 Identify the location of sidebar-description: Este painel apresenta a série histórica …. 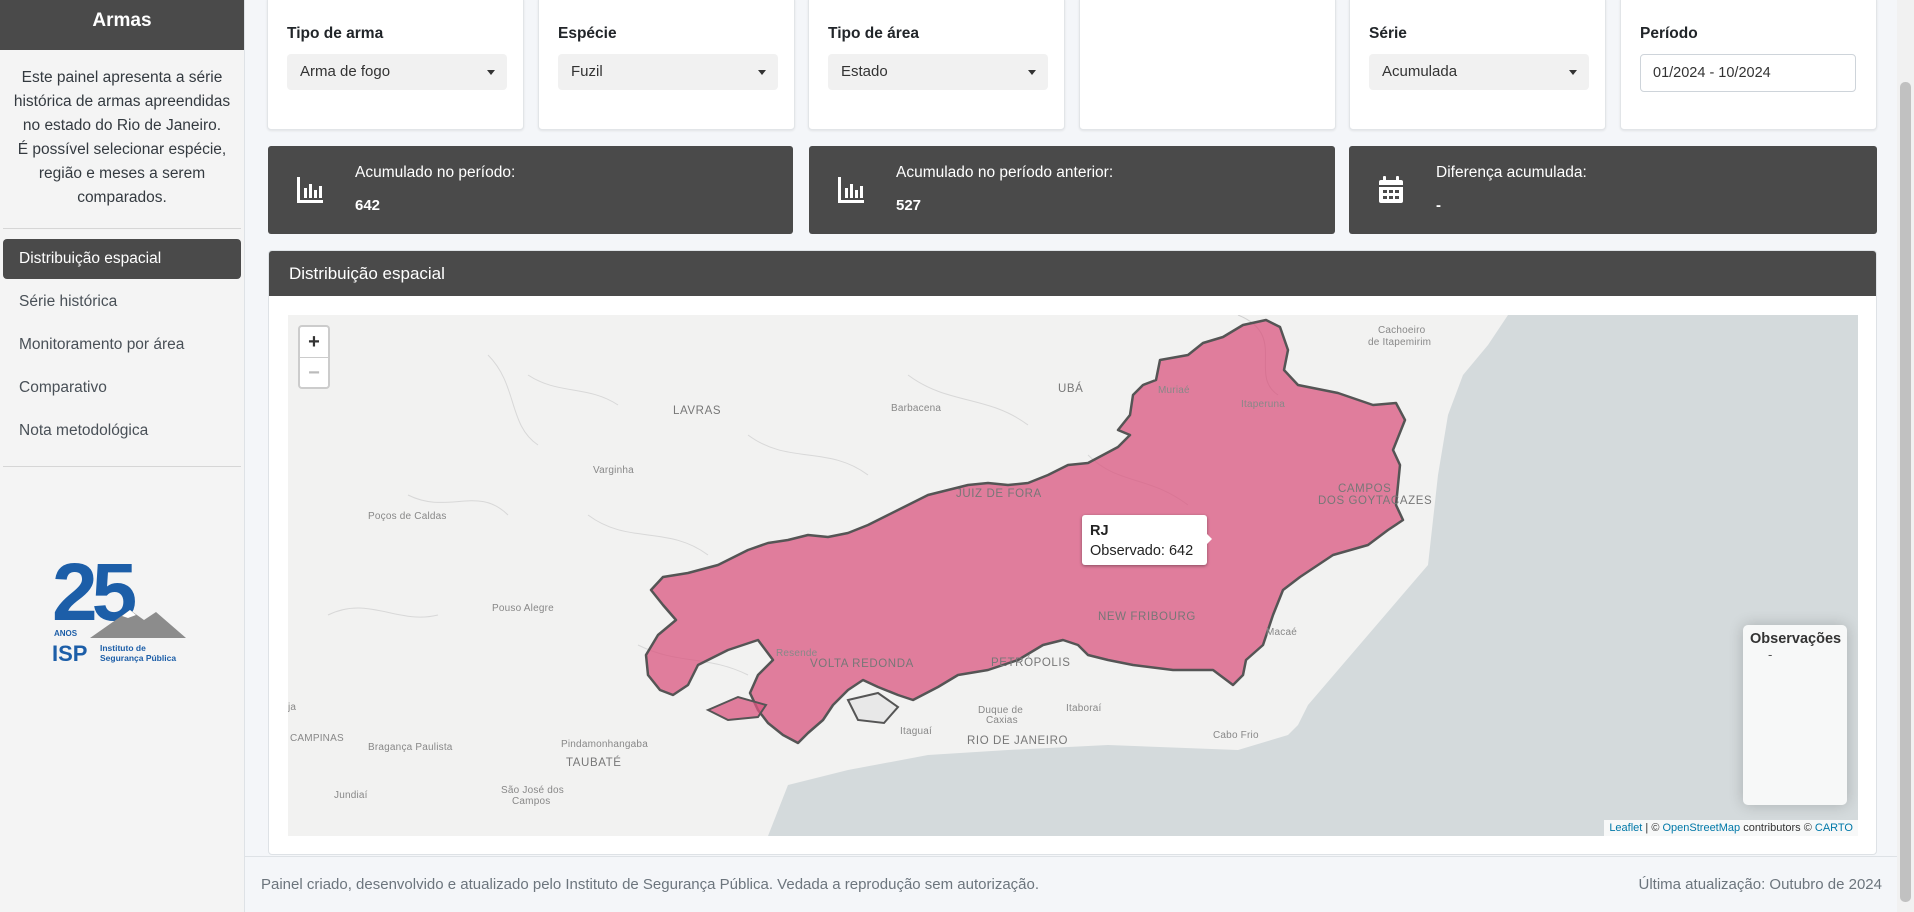
(122, 139).